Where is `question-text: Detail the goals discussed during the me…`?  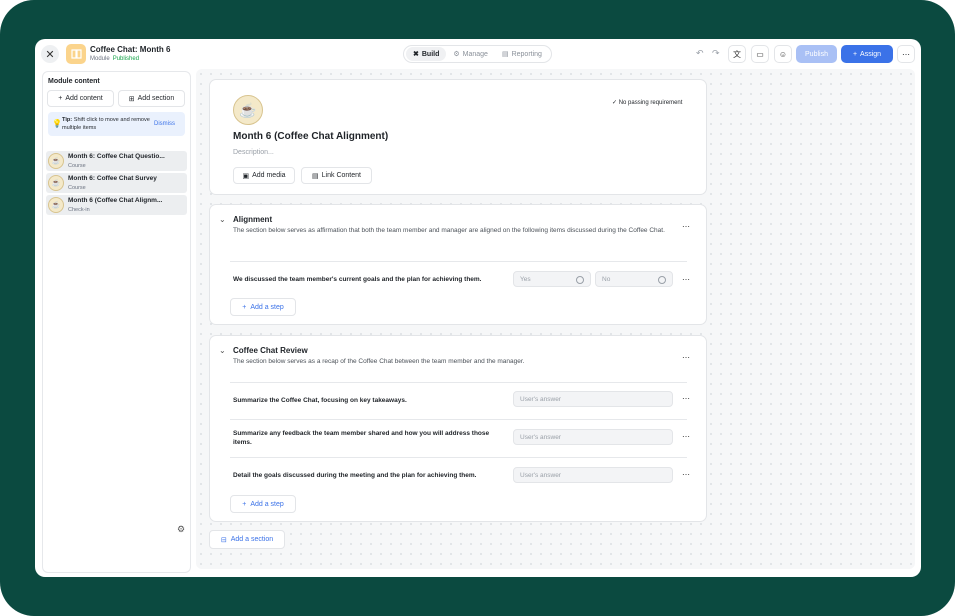 question-text: Detail the goals discussed during the me… is located at coordinates (370, 475).